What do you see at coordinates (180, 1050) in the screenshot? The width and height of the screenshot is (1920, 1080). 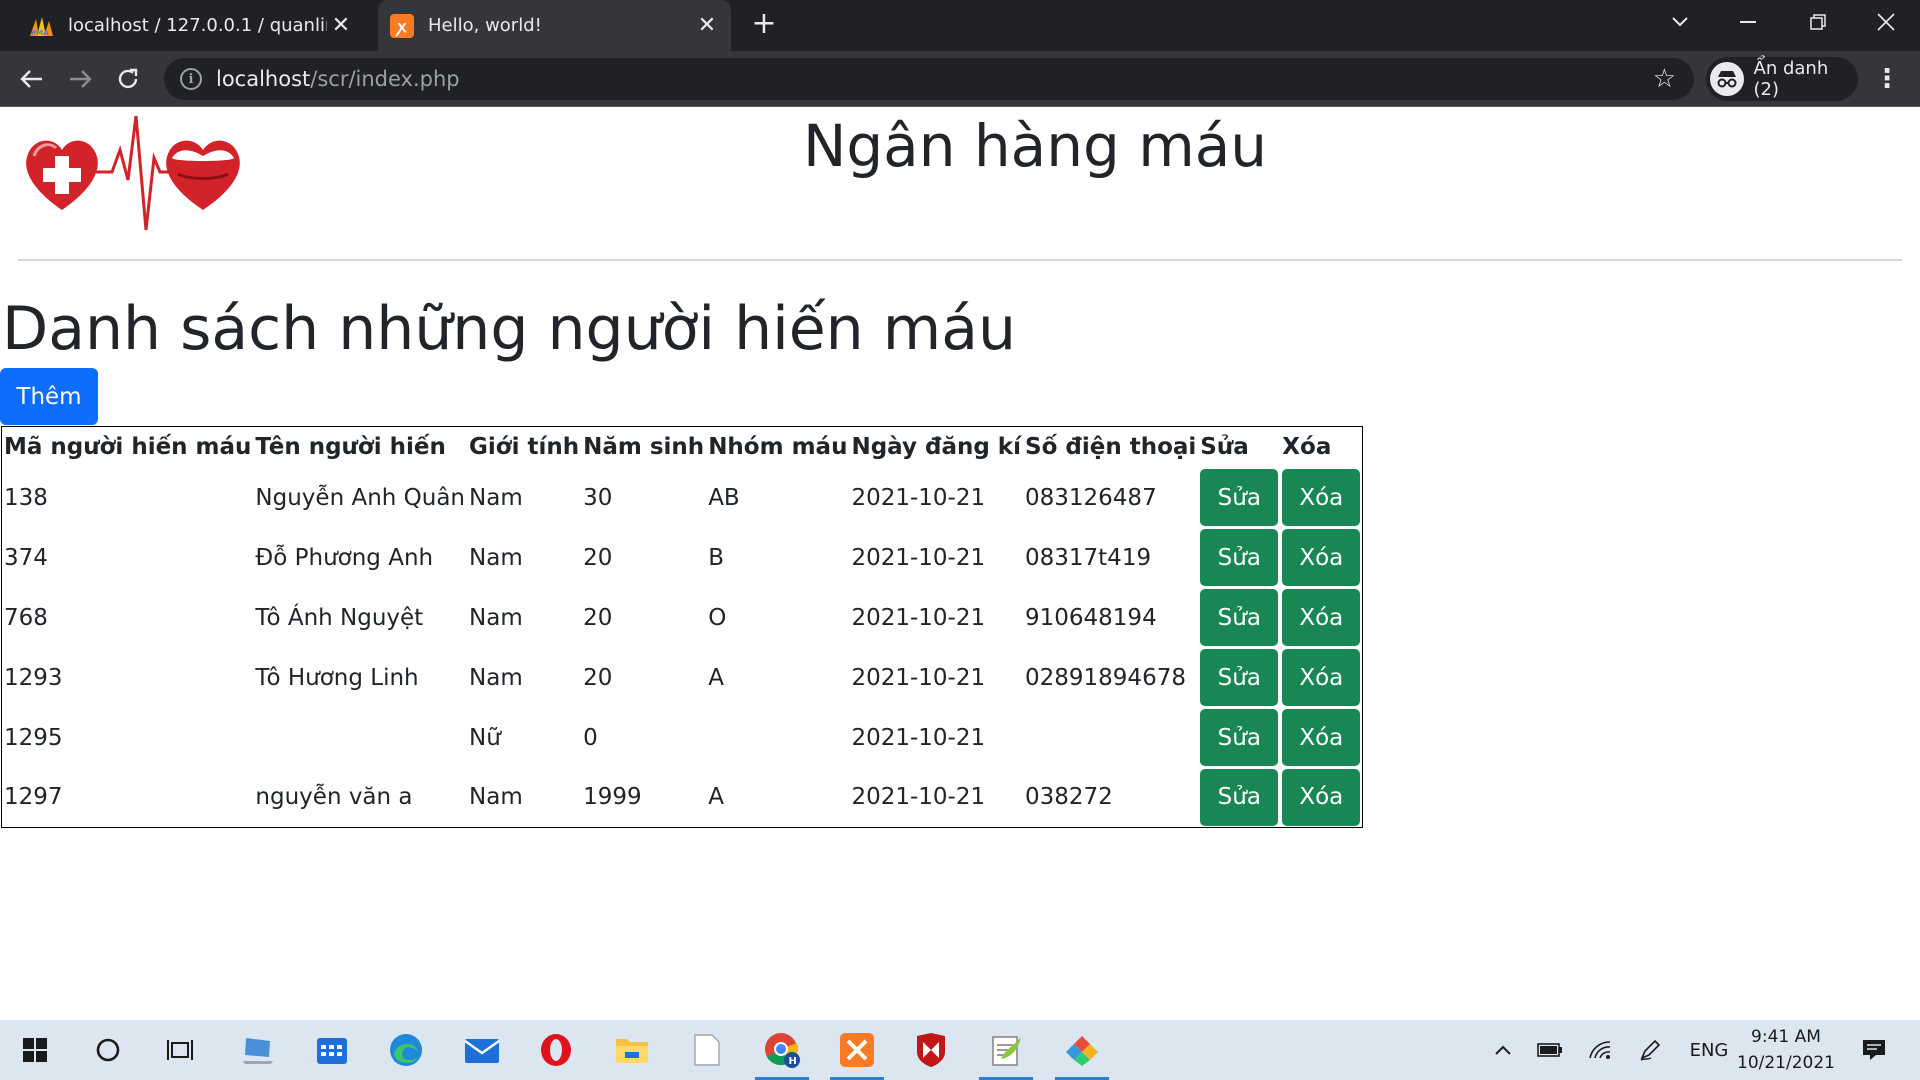 I see `task-view-icon` at bounding box center [180, 1050].